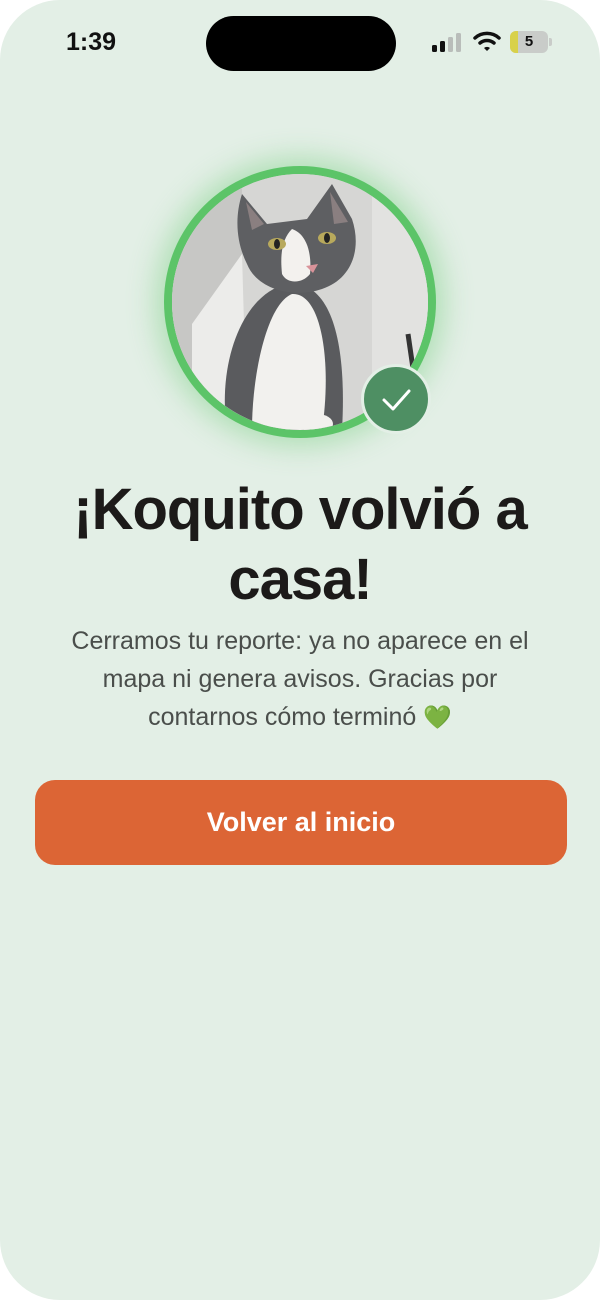 This screenshot has width=600, height=1300. What do you see at coordinates (550, 42) in the screenshot?
I see `battery-cap` at bounding box center [550, 42].